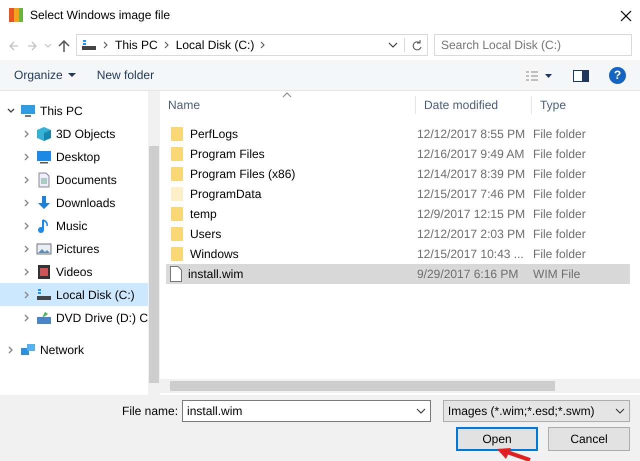 Image resolution: width=640 pixels, height=461 pixels. Describe the element at coordinates (44, 134) in the screenshot. I see `cube-icon` at that location.